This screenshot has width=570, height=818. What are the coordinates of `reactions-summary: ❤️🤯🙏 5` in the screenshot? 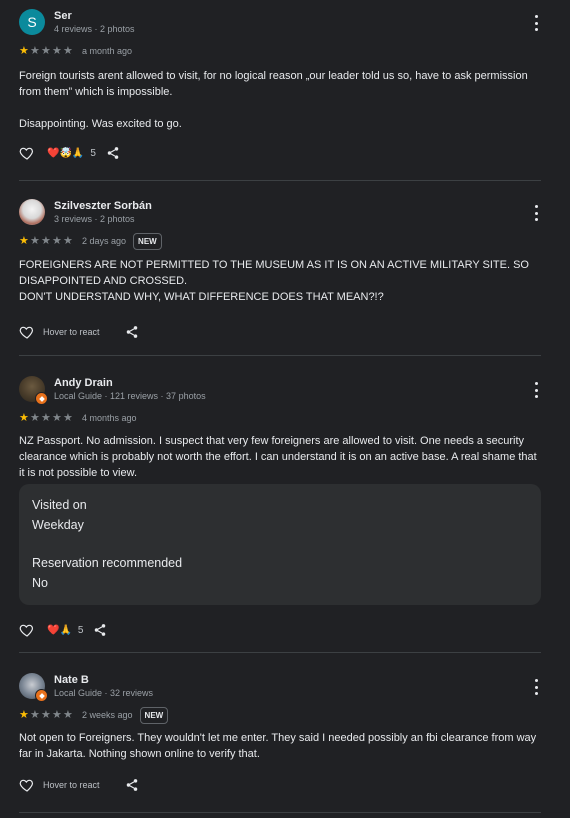 It's located at (71, 153).